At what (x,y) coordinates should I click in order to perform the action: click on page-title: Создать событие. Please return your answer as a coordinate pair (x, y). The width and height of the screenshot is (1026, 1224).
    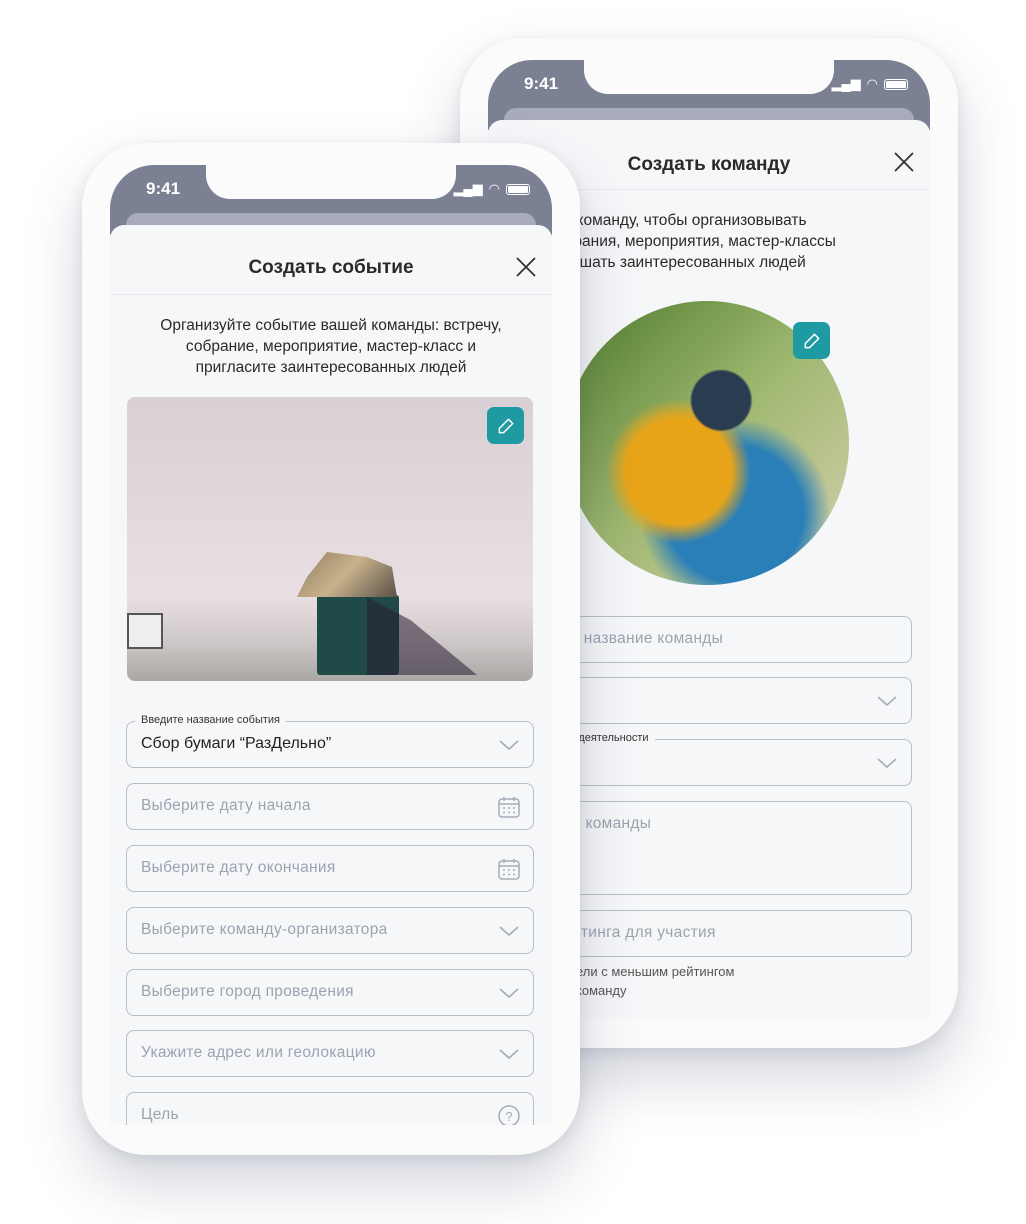
    Looking at the image, I should click on (331, 267).